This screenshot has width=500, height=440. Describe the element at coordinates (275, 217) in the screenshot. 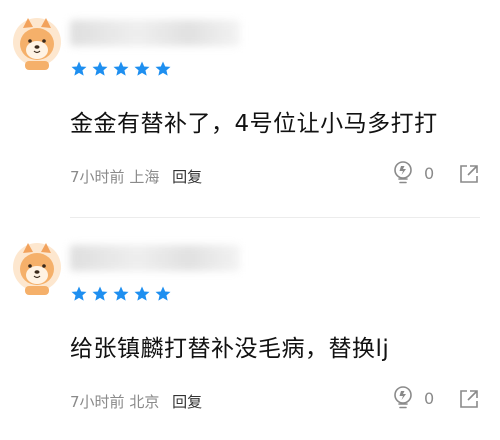

I see `divider` at that location.